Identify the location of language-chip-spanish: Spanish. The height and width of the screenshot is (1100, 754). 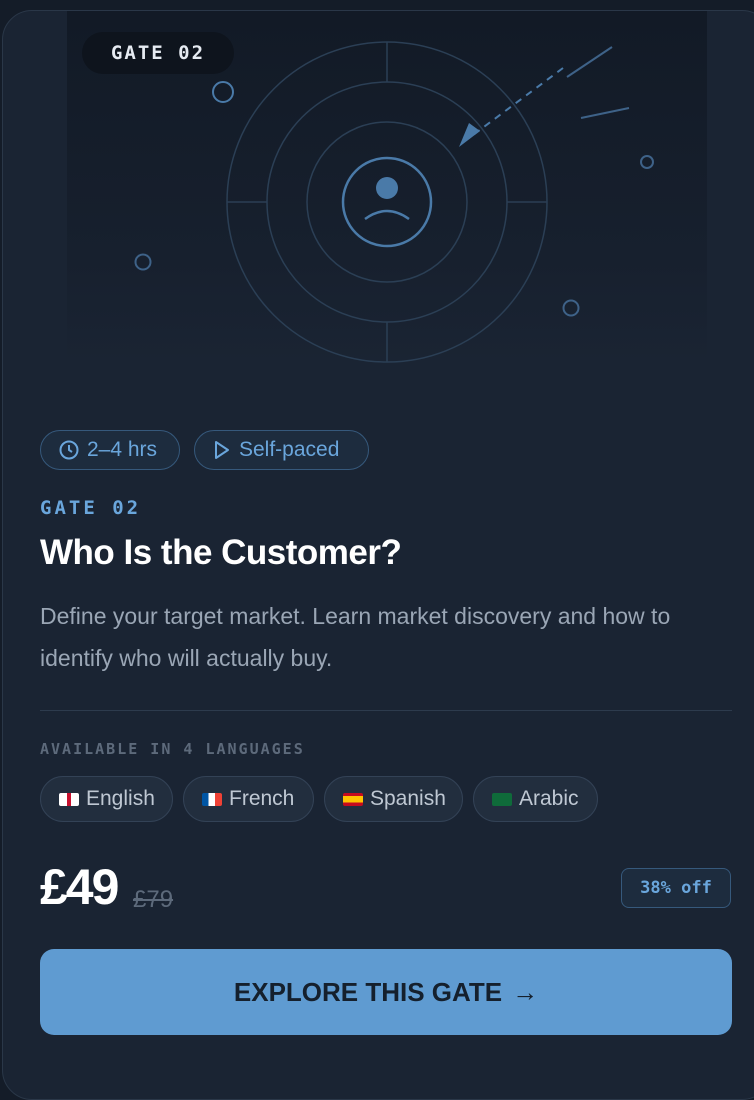
(393, 799).